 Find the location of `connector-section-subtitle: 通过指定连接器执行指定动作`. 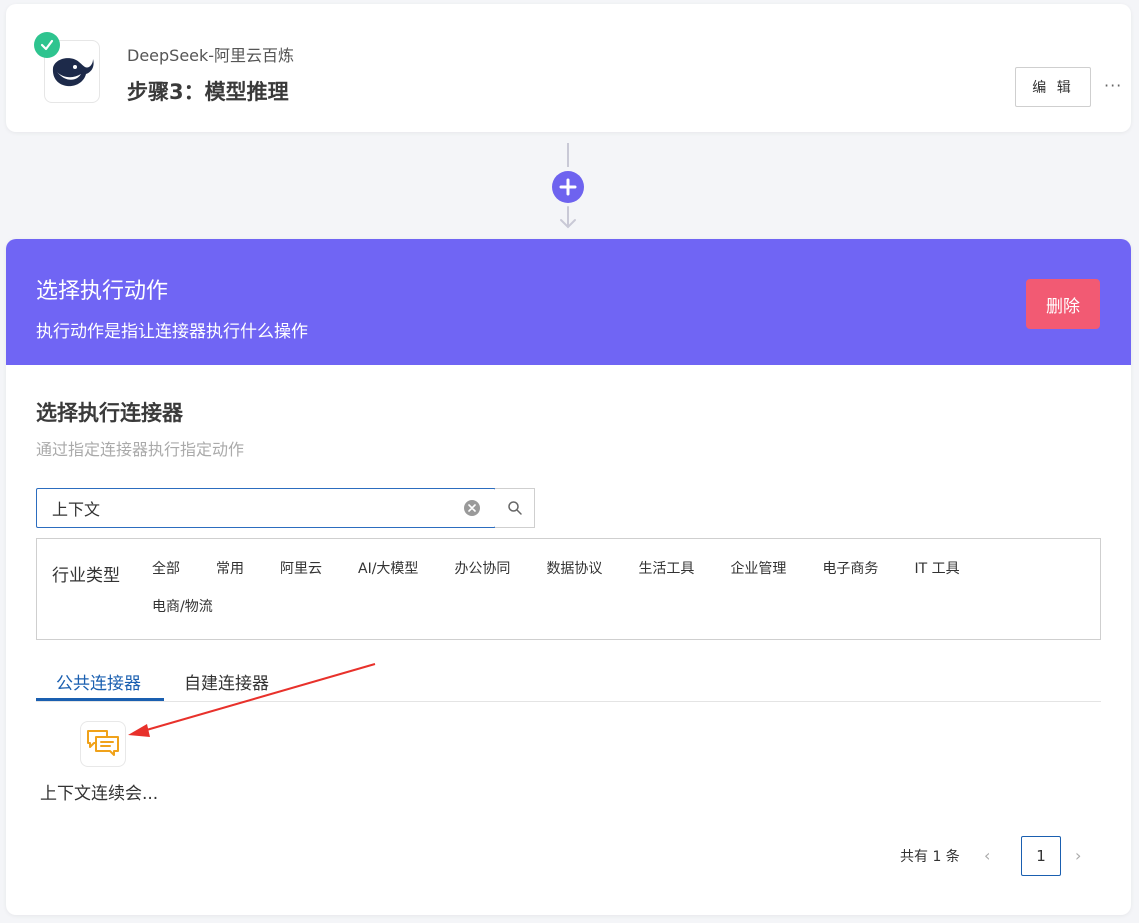

connector-section-subtitle: 通过指定连接器执行指定动作 is located at coordinates (140, 449).